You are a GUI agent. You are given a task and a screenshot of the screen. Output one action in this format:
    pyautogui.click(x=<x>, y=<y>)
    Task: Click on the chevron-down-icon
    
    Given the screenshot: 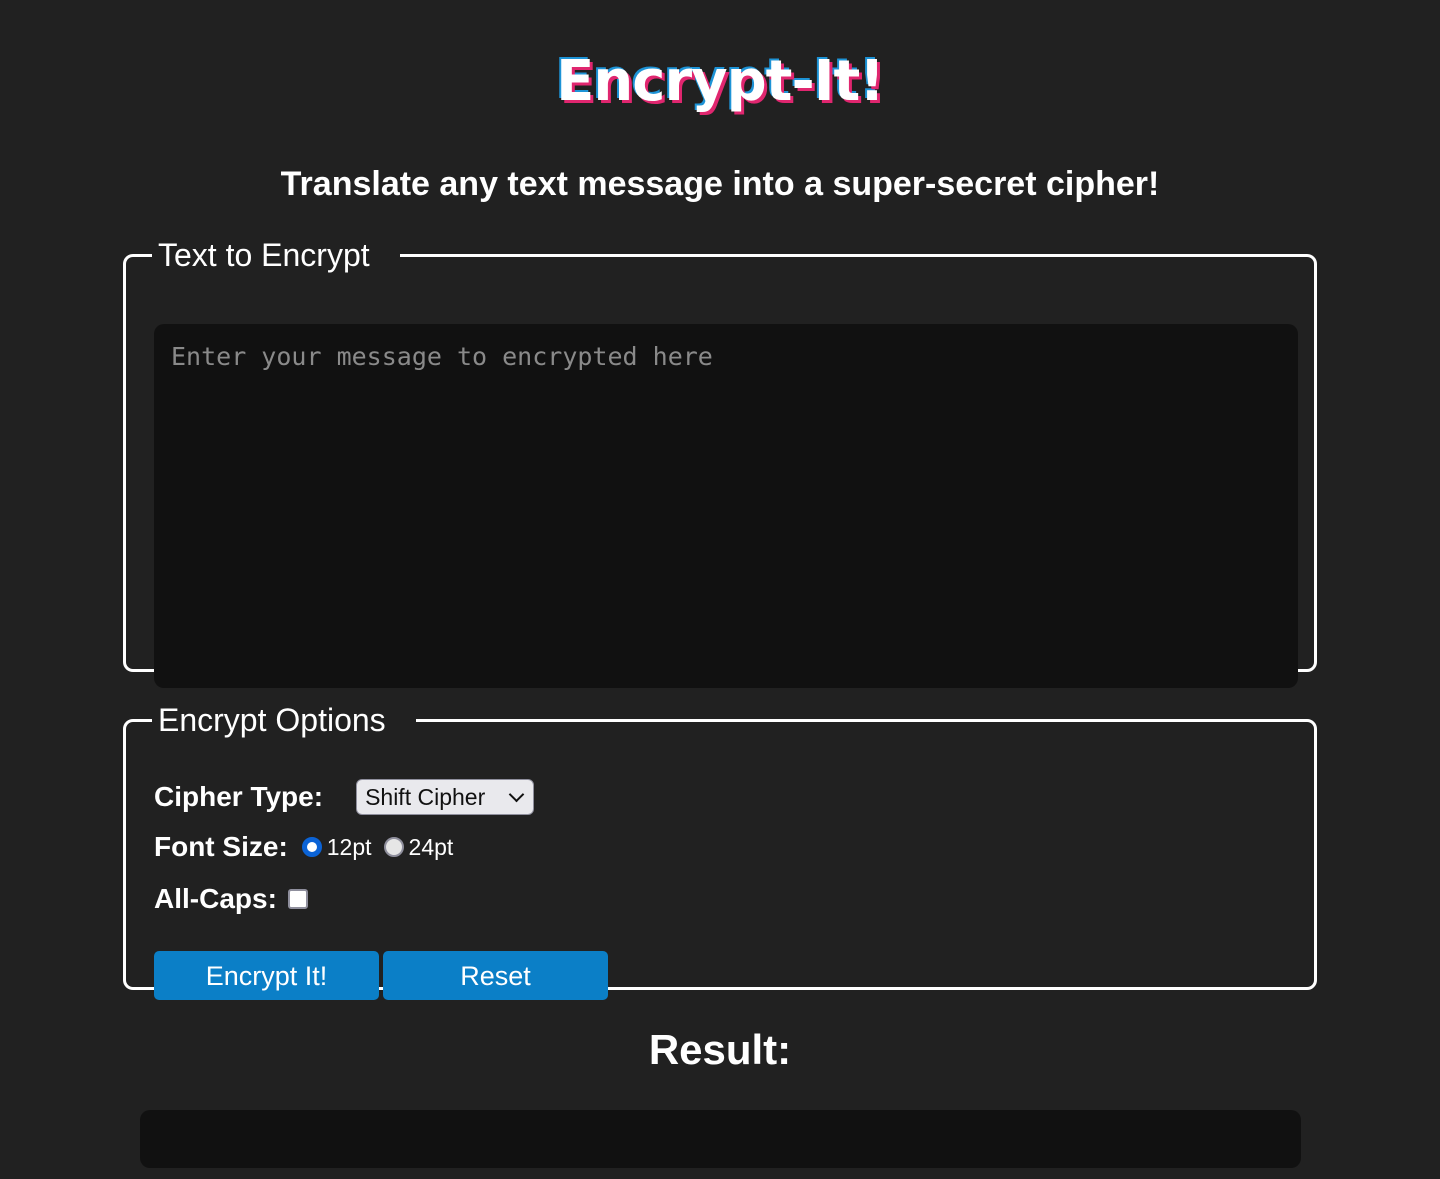 What is the action you would take?
    pyautogui.click(x=516, y=794)
    